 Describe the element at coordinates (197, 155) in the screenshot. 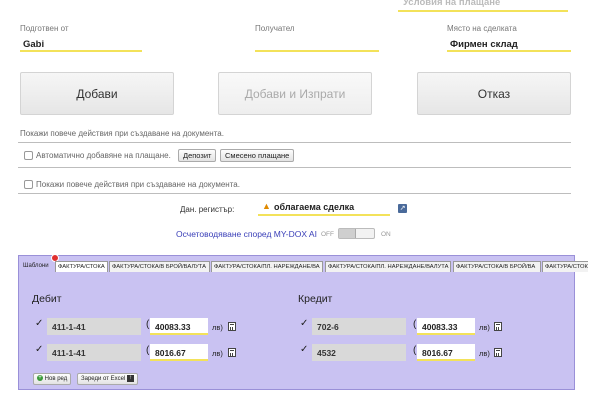

I see `deposit-button: Депозит` at that location.